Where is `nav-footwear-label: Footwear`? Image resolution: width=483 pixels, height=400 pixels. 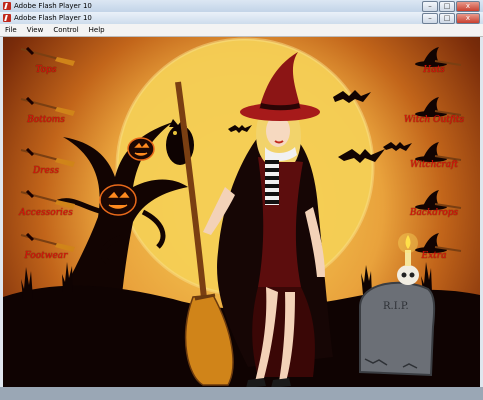 nav-footwear-label: Footwear is located at coordinates (46, 256).